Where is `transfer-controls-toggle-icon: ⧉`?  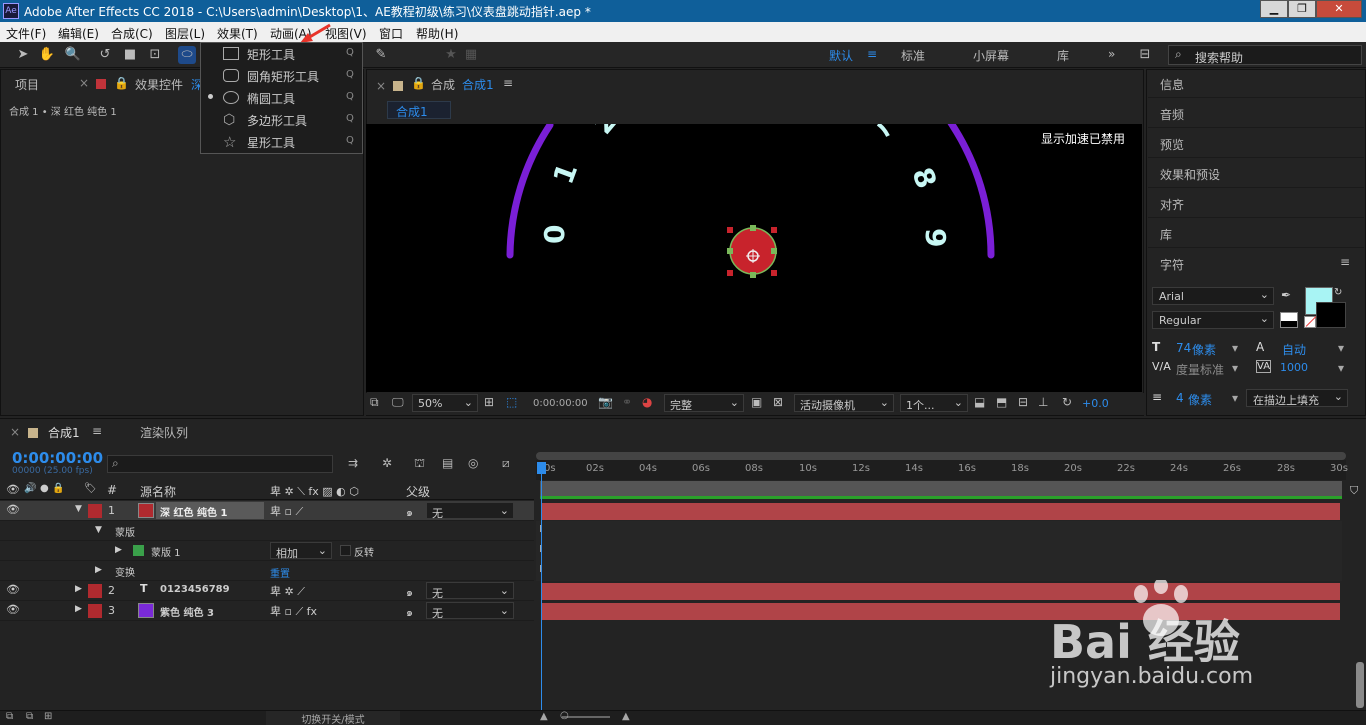 transfer-controls-toggle-icon: ⧉ is located at coordinates (29, 716).